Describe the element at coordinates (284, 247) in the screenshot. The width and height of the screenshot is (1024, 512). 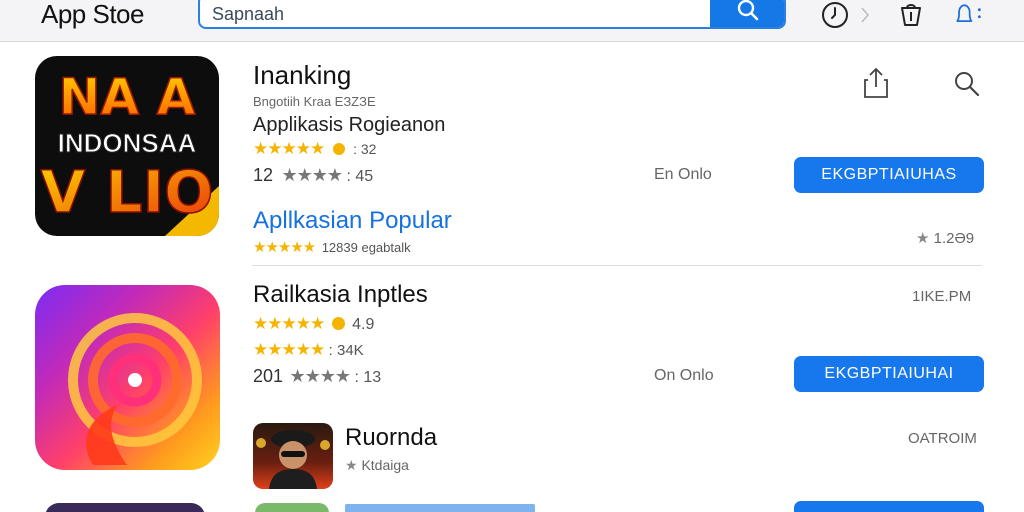
I see `section-stars: ★★★★★` at that location.